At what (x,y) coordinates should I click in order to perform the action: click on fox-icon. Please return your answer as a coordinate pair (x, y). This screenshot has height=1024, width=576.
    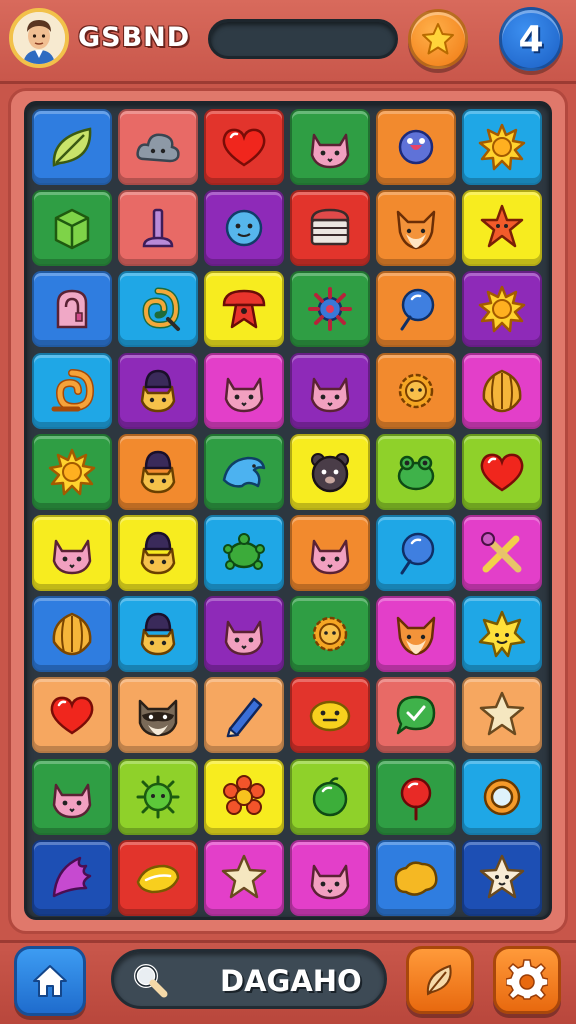
    Looking at the image, I should click on (416, 636).